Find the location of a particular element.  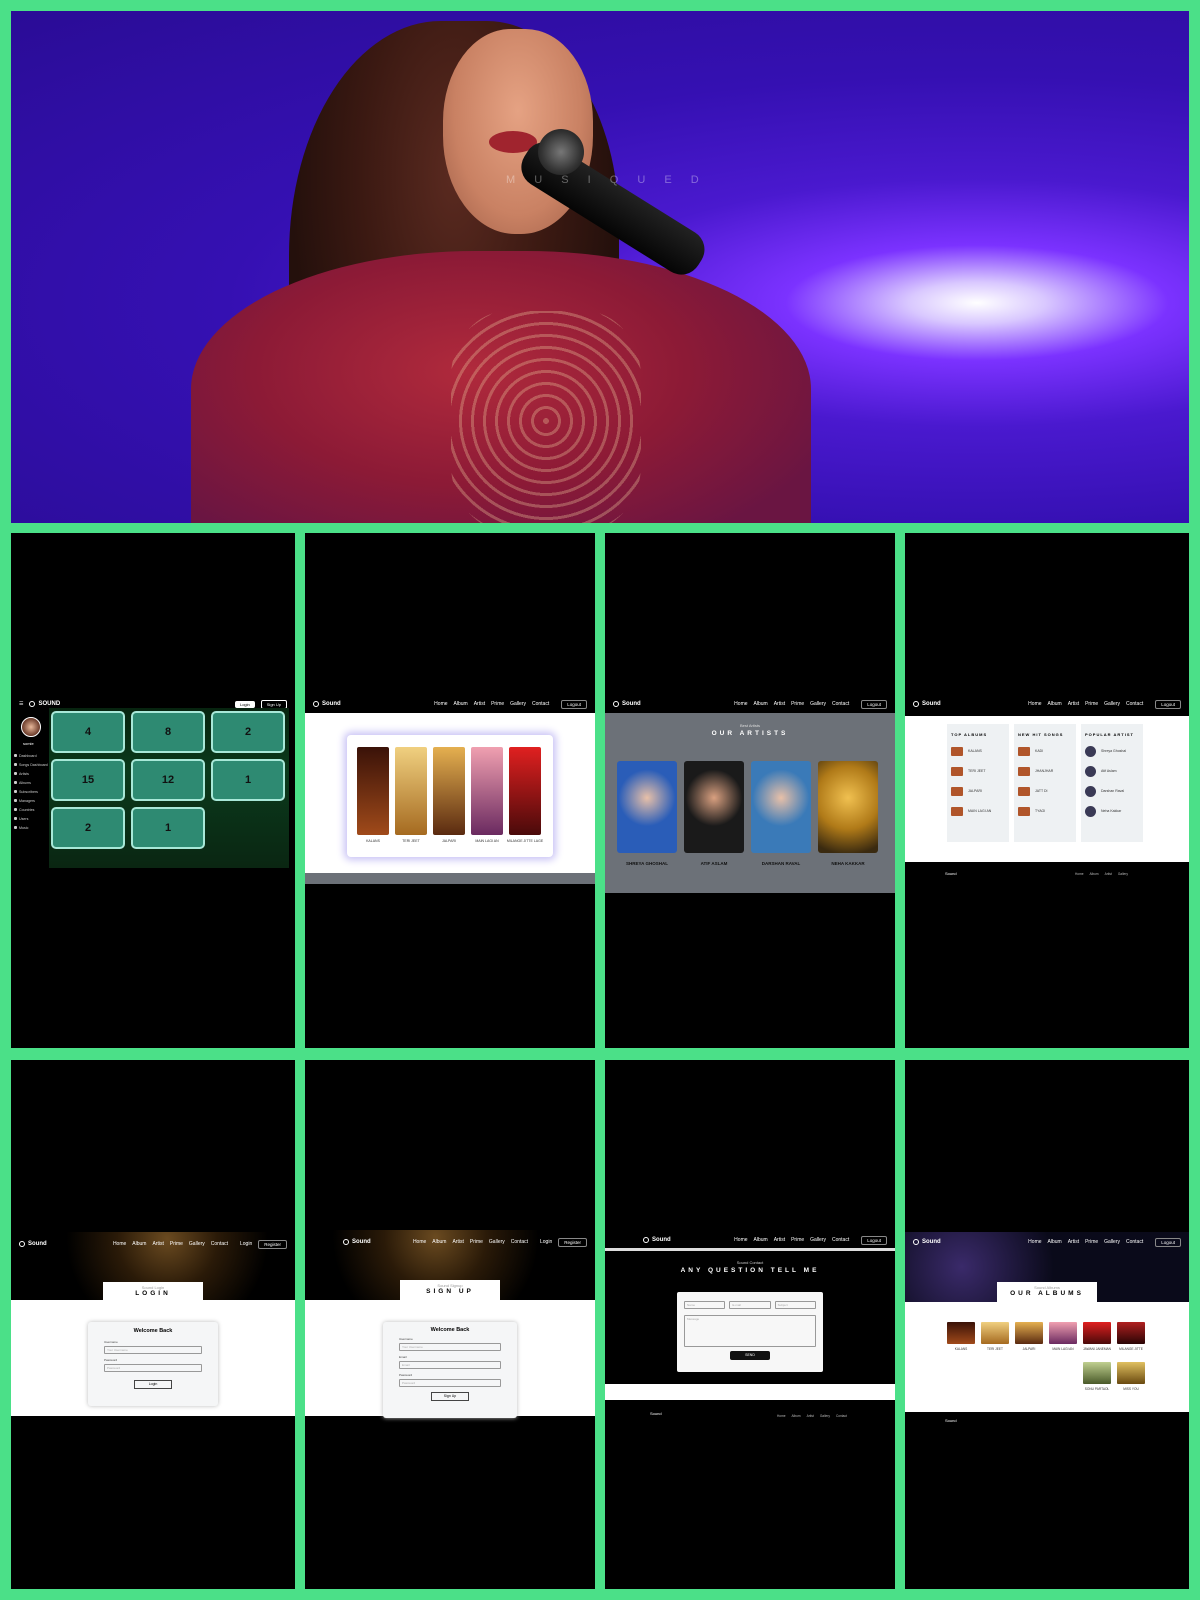

email-field: Email is located at coordinates (450, 1365).